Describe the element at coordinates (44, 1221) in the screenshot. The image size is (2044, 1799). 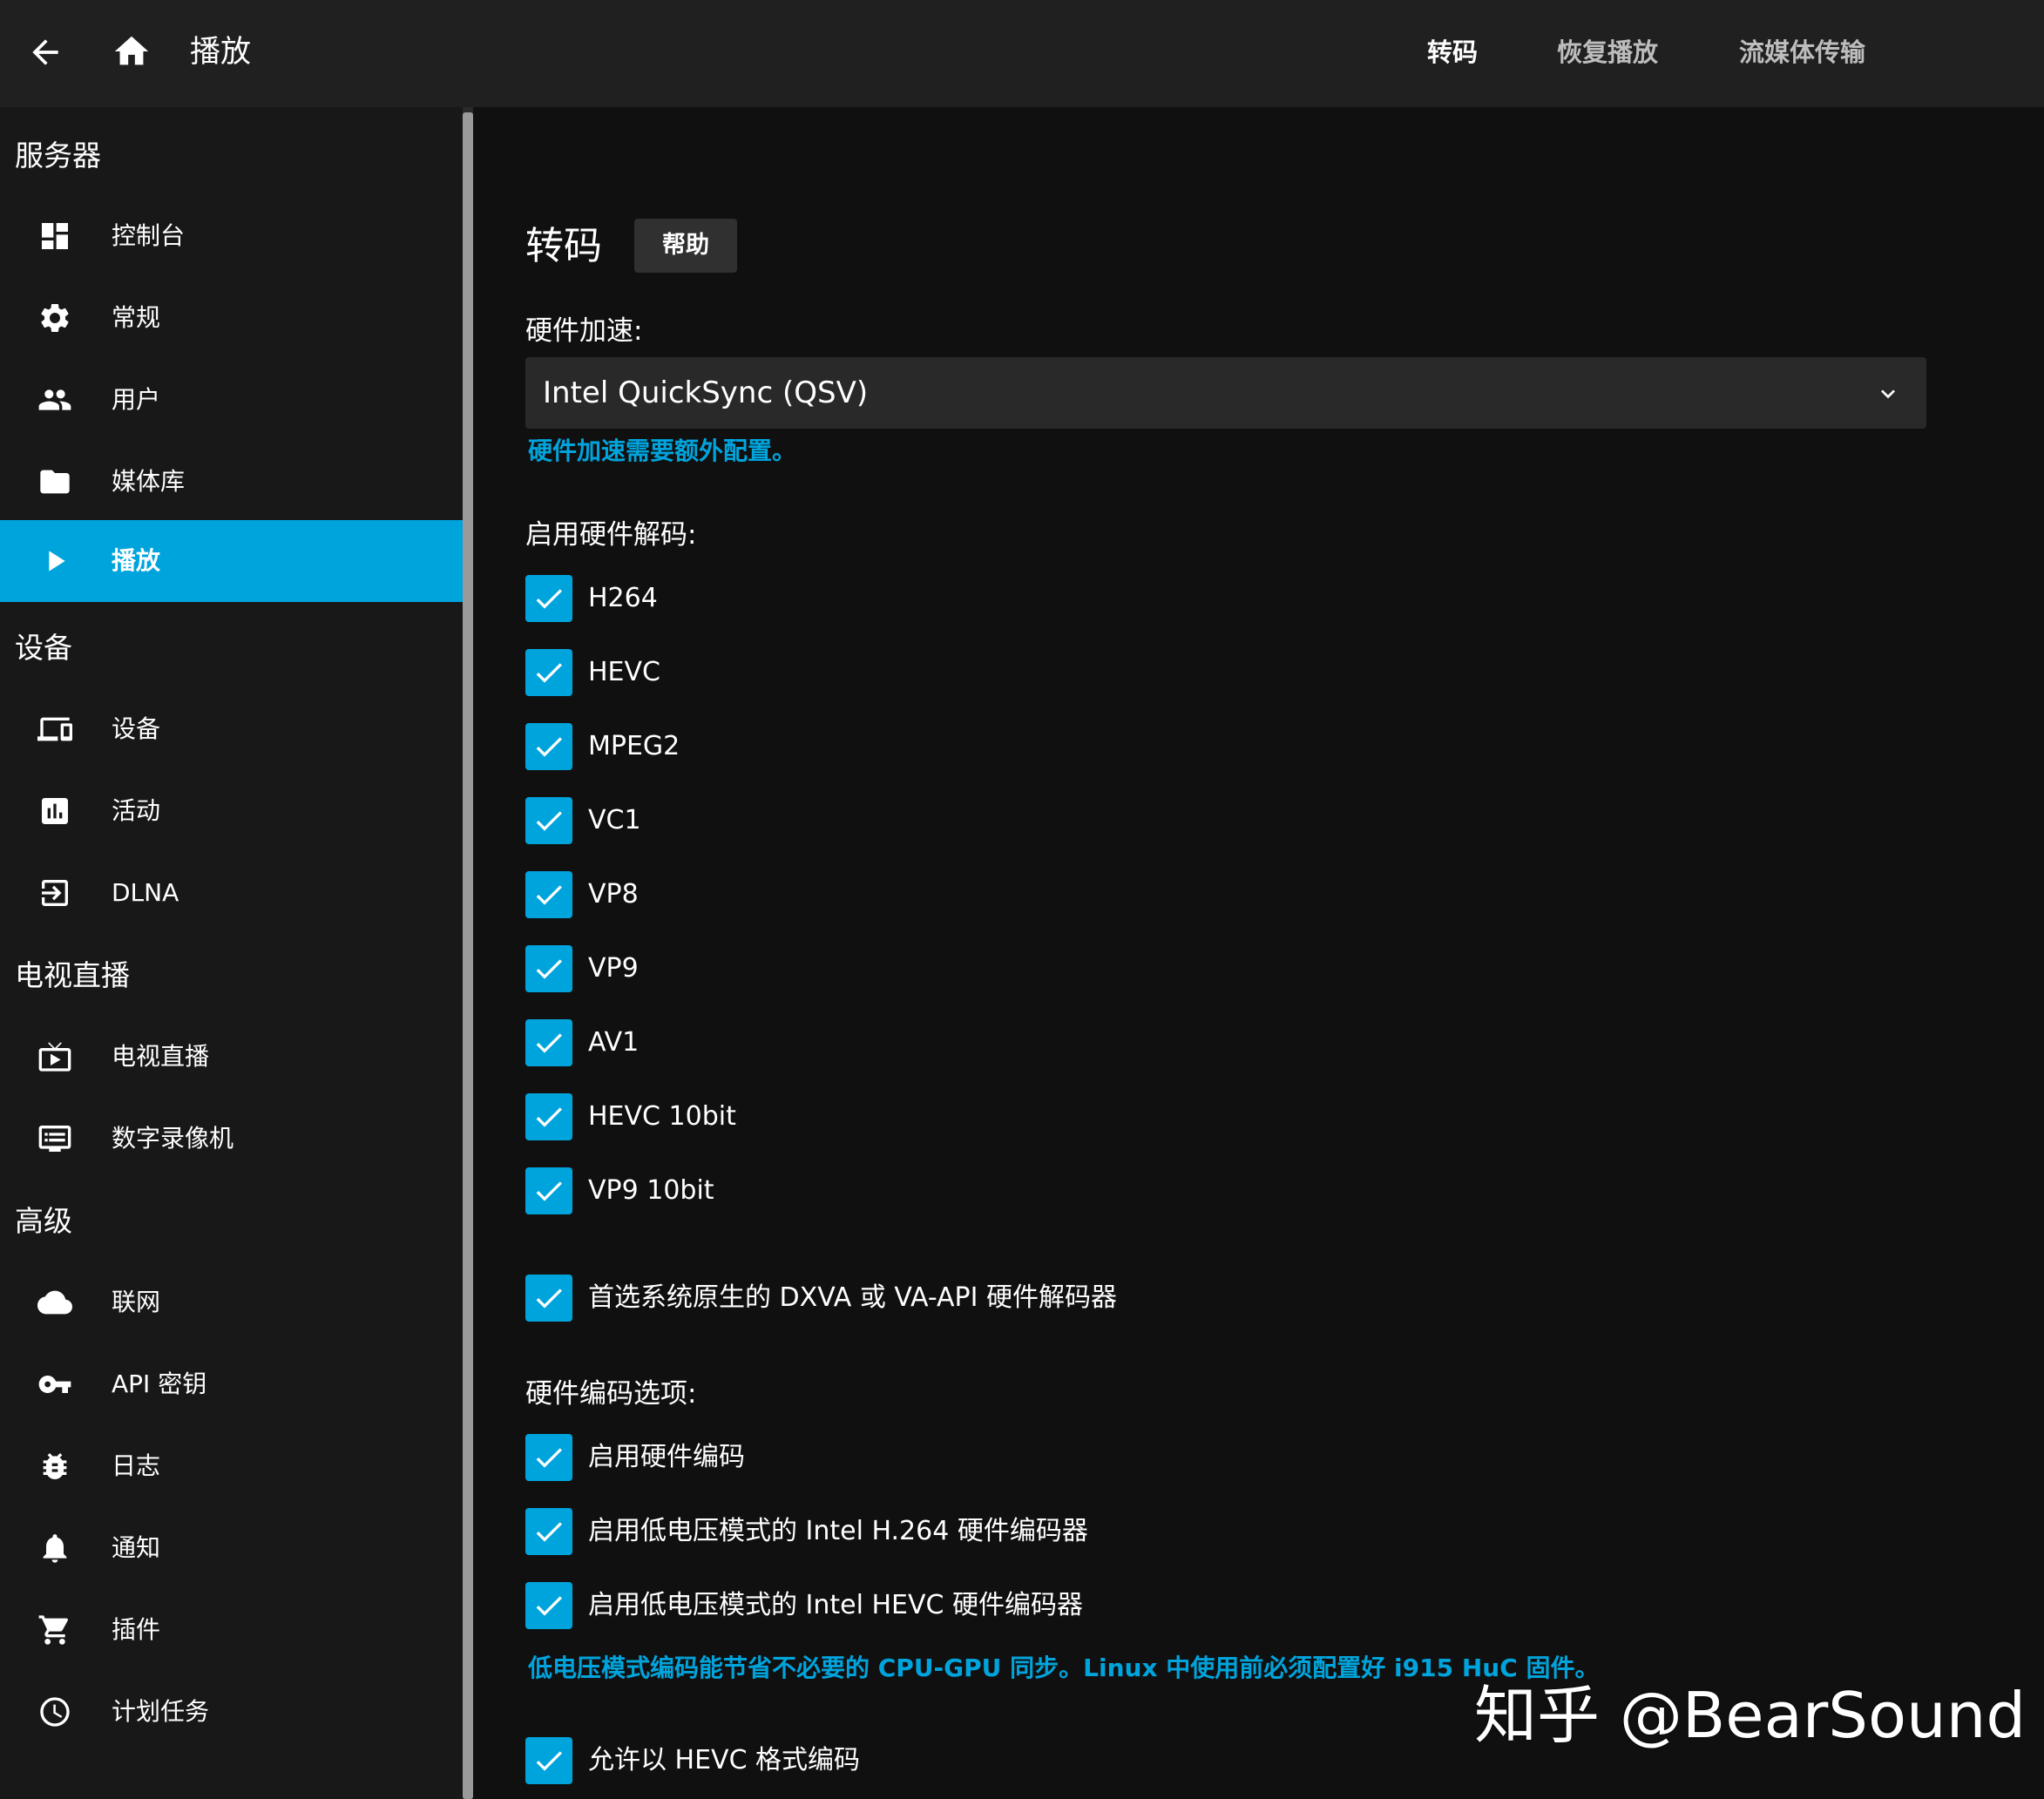
I see `sidebar-section-advanced: 高级` at that location.